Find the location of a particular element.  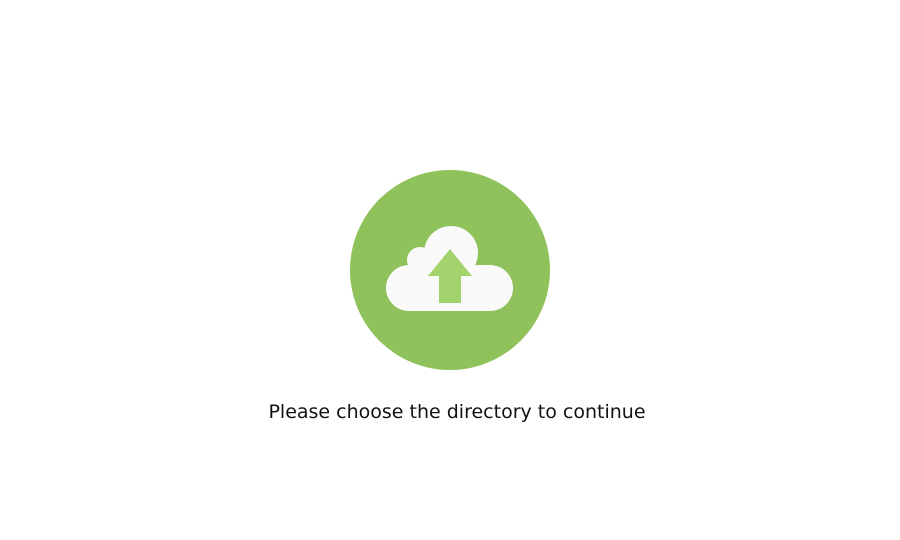

choose-directory-button is located at coordinates (450, 270).